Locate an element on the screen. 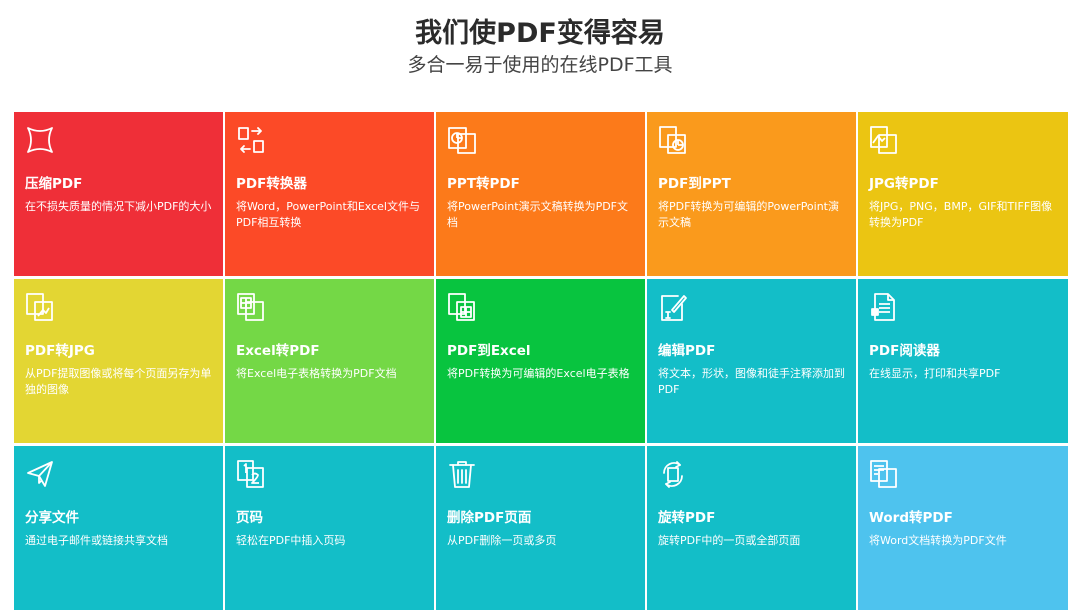 The image size is (1080, 612). tool-title: 删除PDF页面 is located at coordinates (489, 518).